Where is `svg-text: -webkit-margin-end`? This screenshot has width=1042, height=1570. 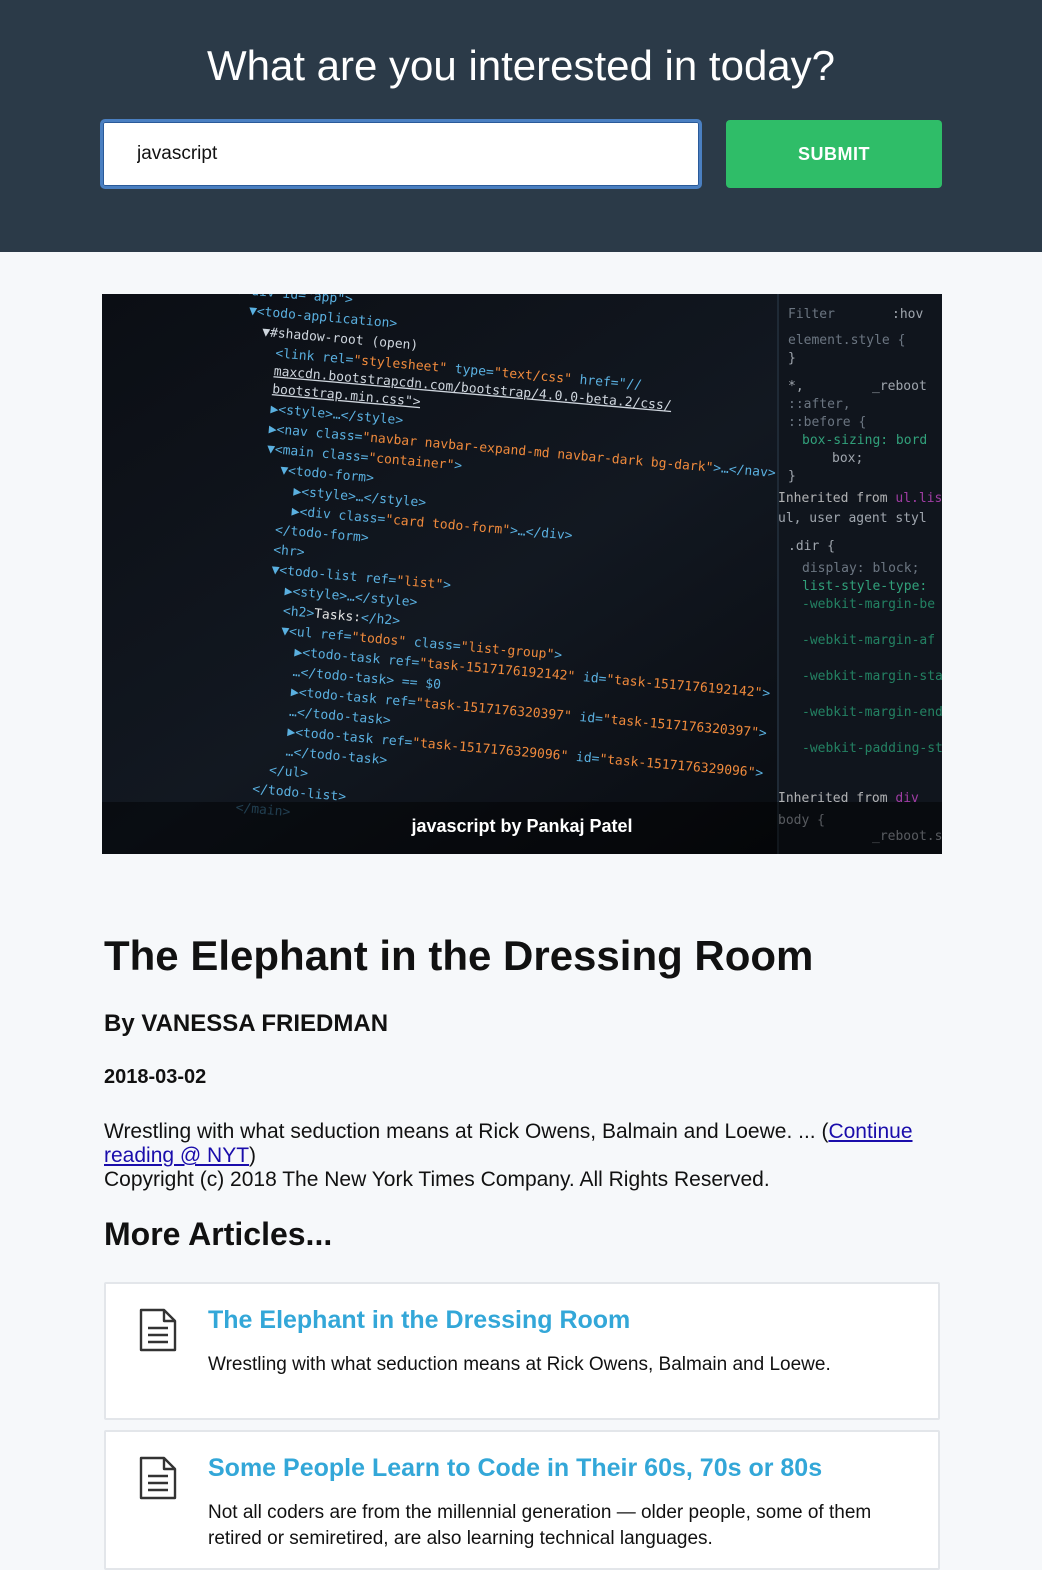
svg-text: -webkit-margin-end is located at coordinates (872, 712).